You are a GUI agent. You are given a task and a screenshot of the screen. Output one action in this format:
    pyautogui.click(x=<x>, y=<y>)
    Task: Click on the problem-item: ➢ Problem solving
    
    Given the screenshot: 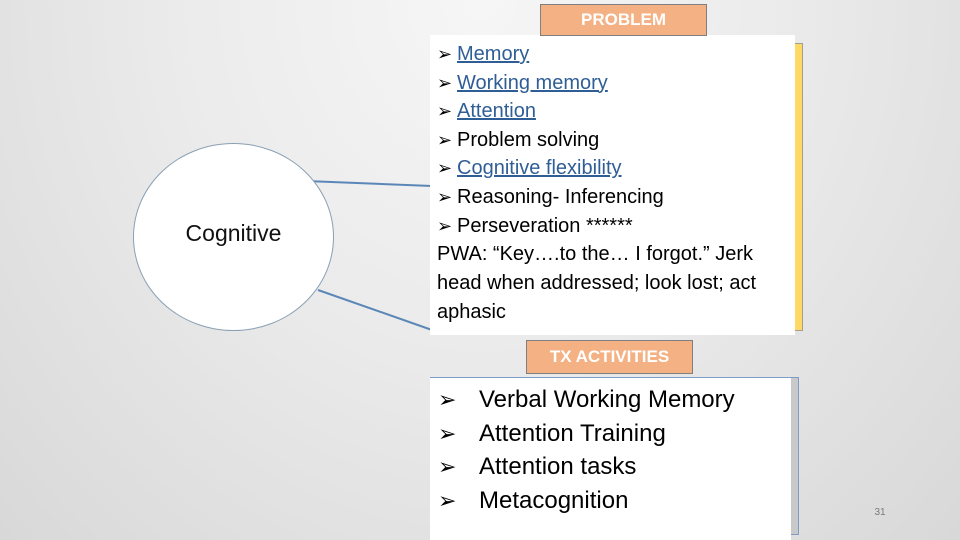 What is the action you would take?
    pyautogui.click(x=616, y=140)
    